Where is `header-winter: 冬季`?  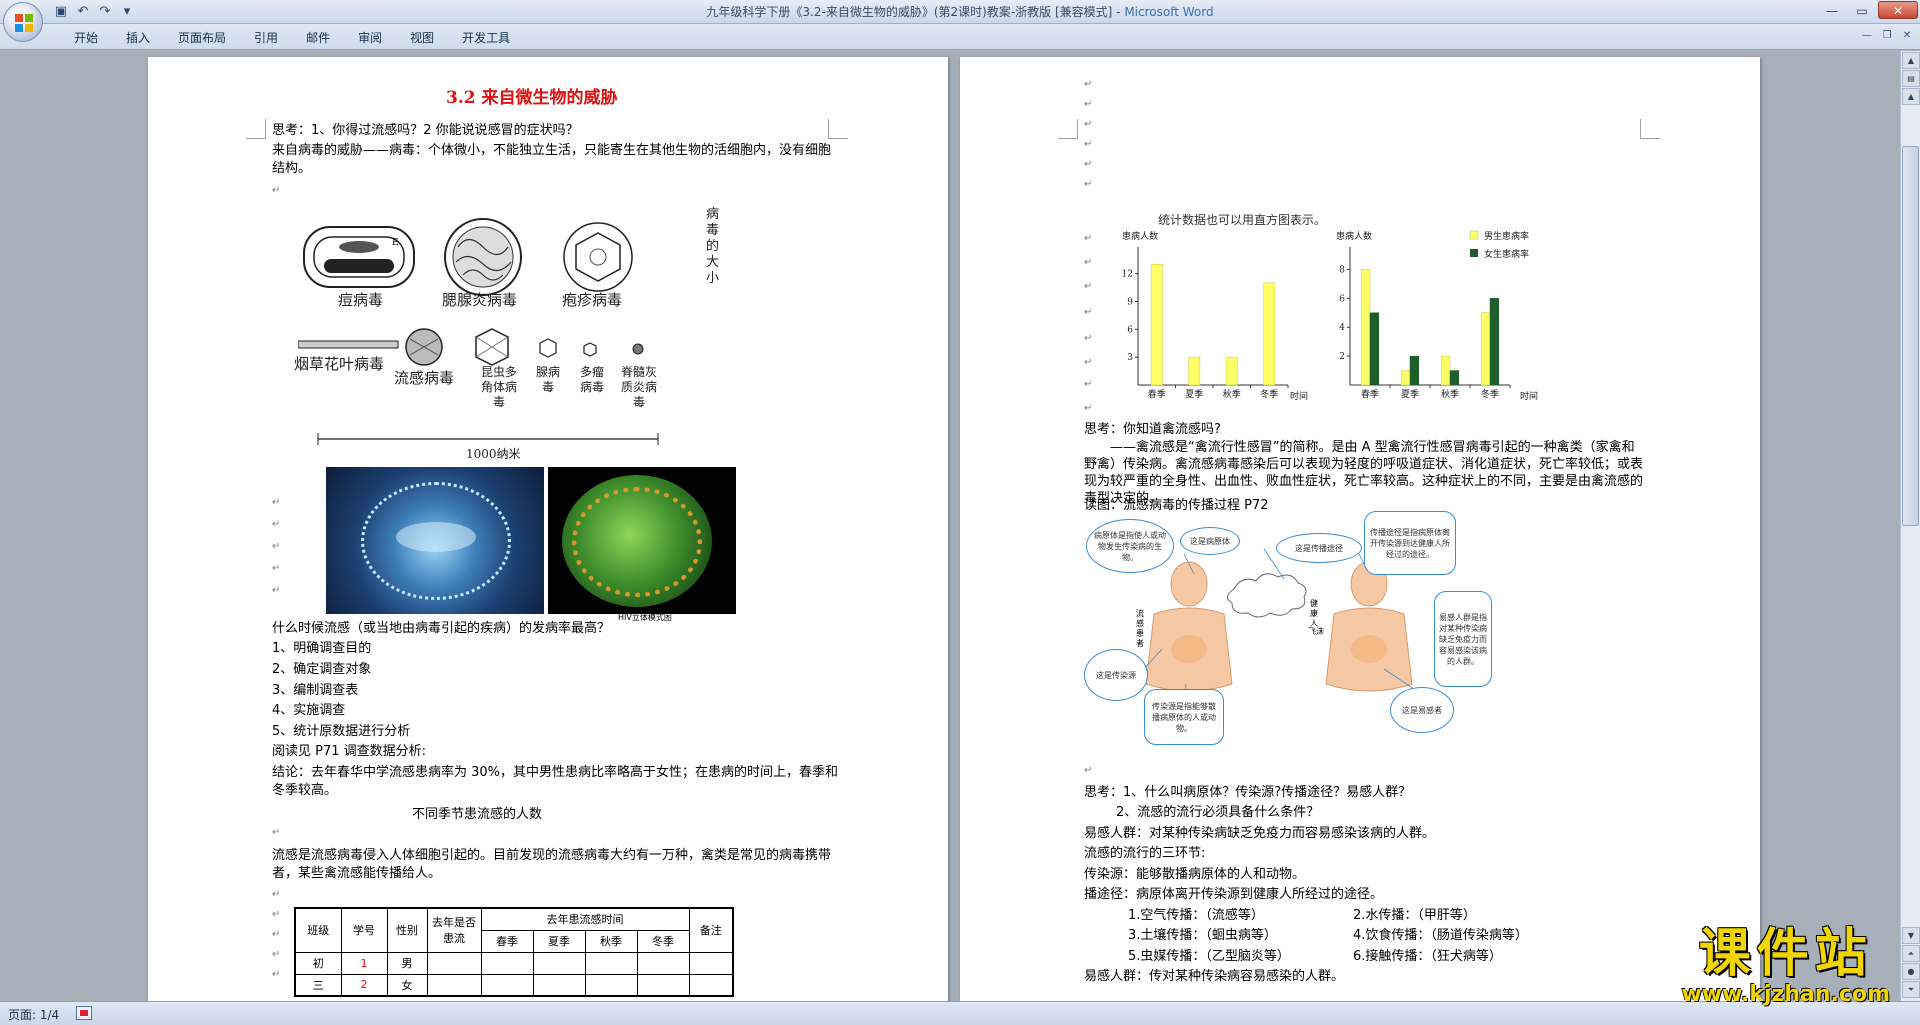 header-winter: 冬季 is located at coordinates (663, 941).